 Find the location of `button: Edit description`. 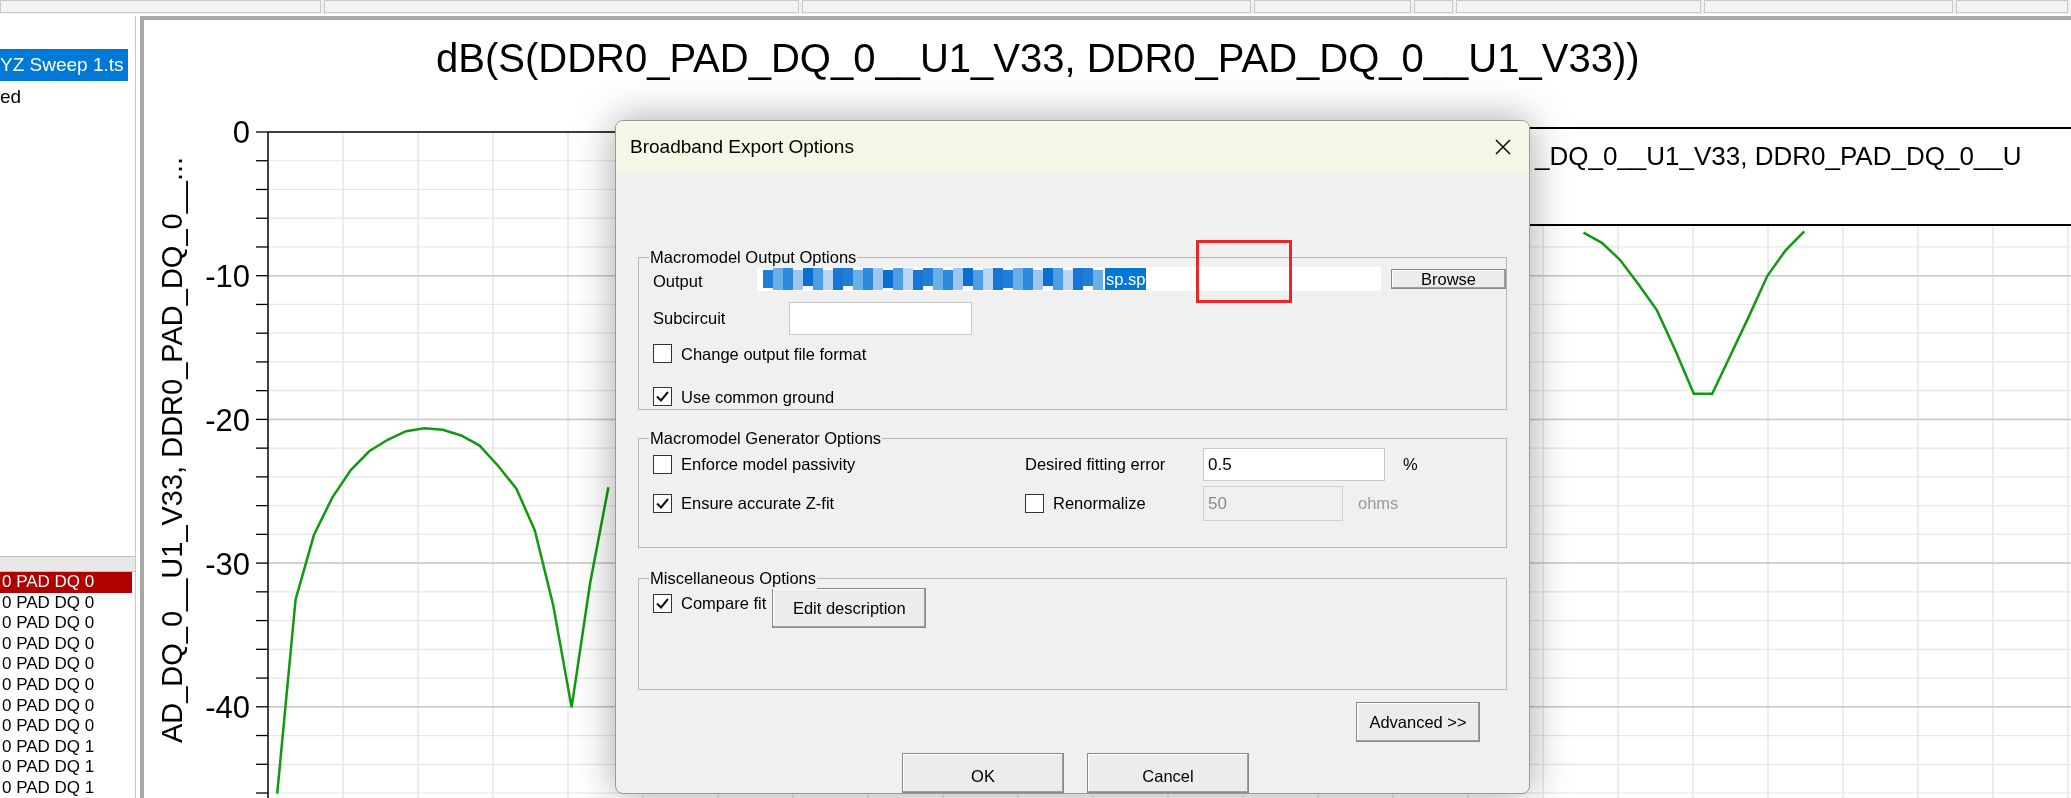

button: Edit description is located at coordinates (849, 608).